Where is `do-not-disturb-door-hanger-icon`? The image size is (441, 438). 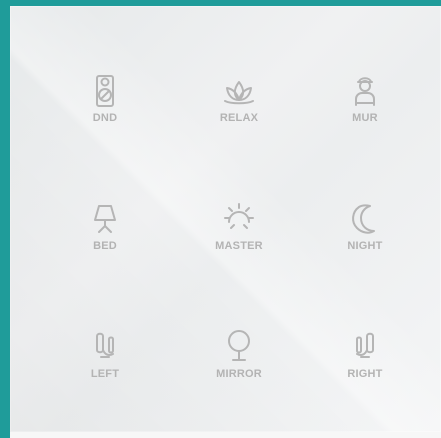 do-not-disturb-door-hanger-icon is located at coordinates (105, 90).